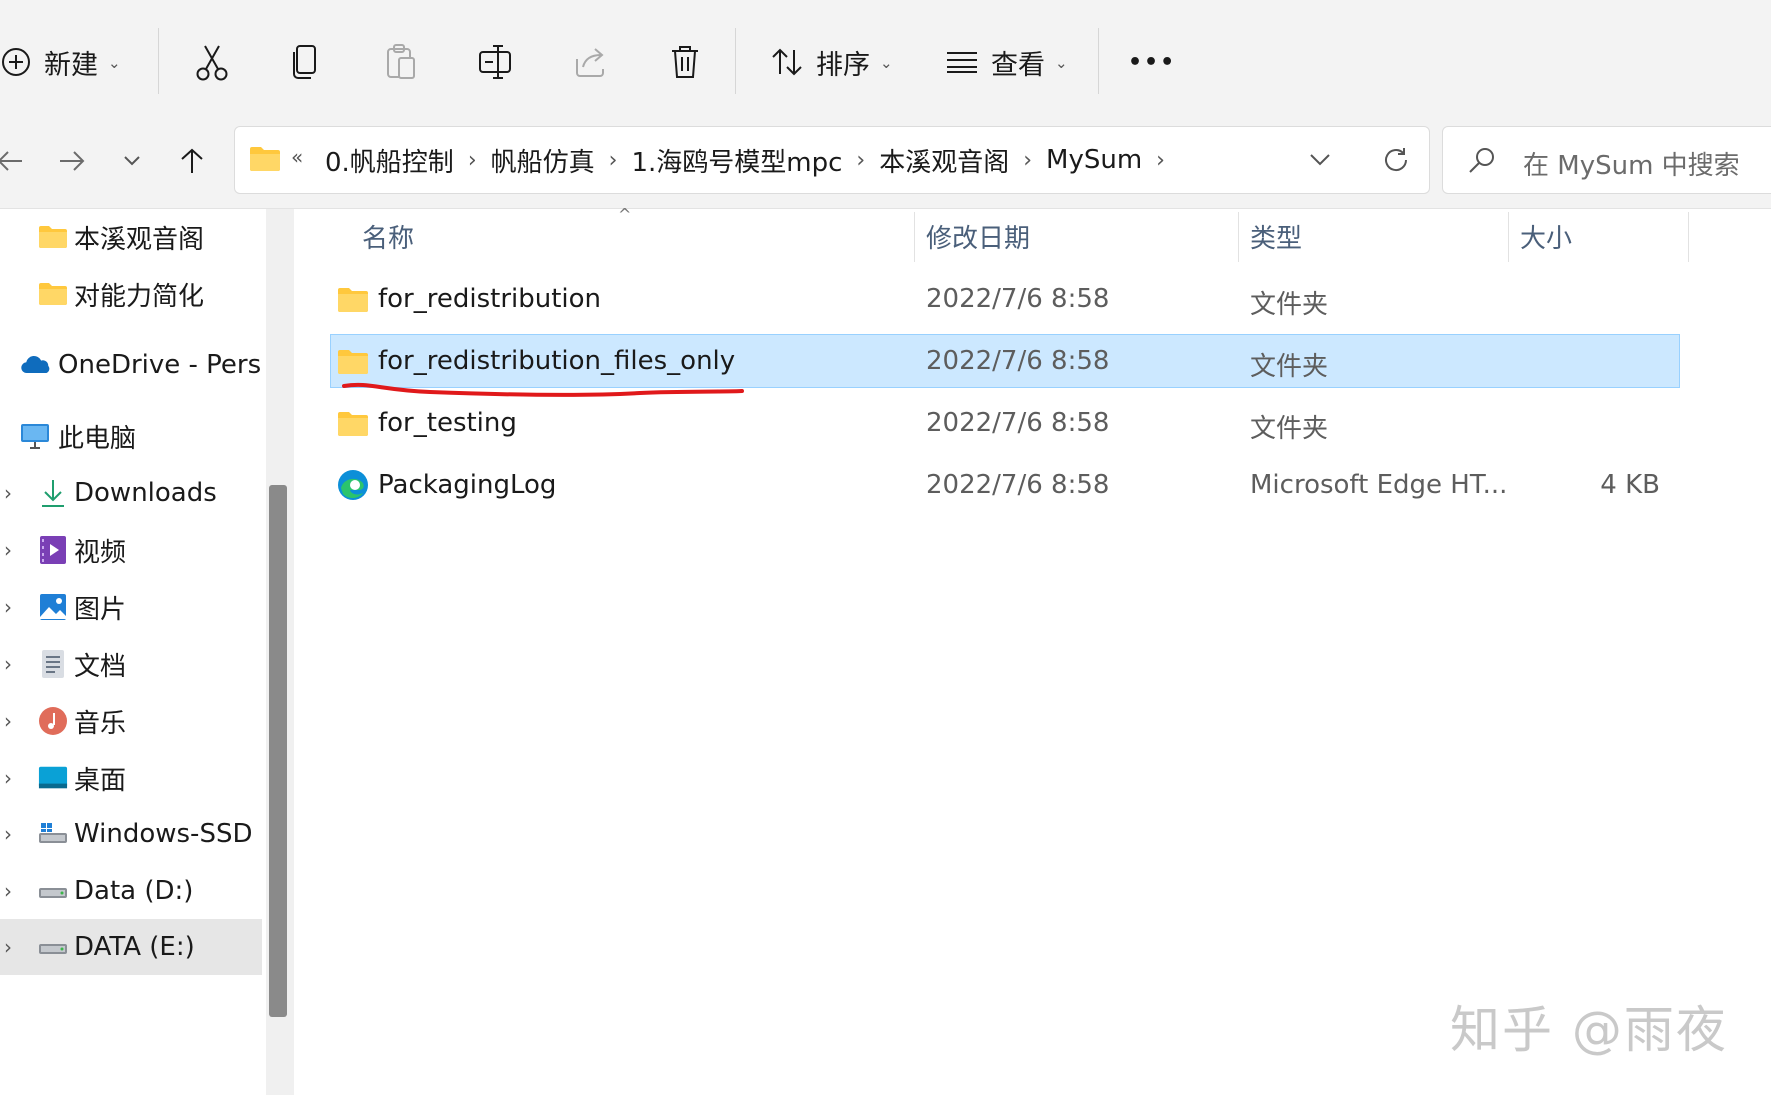 The image size is (1771, 1095). What do you see at coordinates (100, 780) in the screenshot?
I see `sidebar-item-label: 桌面` at bounding box center [100, 780].